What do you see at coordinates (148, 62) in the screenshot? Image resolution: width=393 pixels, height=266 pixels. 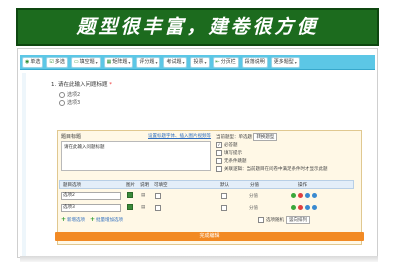 I see `toolbar-button-rating: 评分题 ▾` at bounding box center [148, 62].